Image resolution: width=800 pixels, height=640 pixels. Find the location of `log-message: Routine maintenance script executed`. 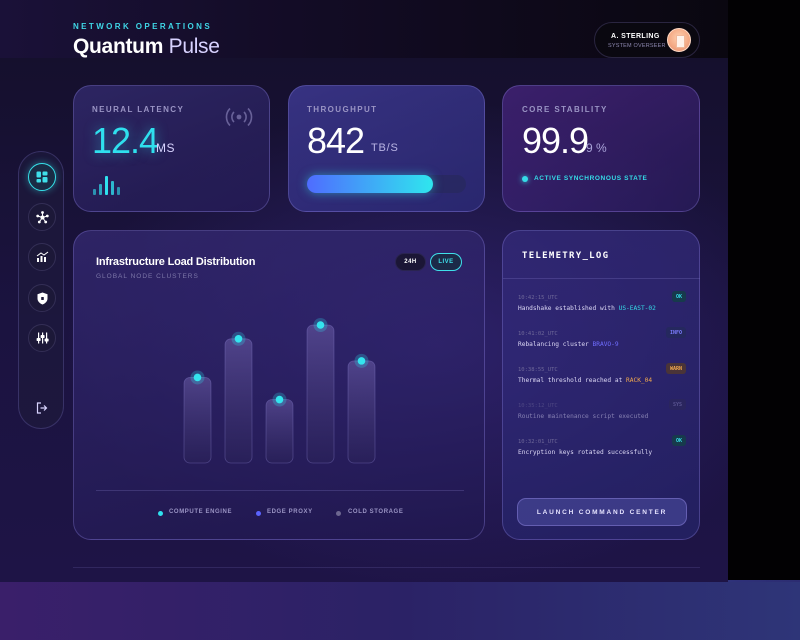

log-message: Routine maintenance script executed is located at coordinates (583, 416).